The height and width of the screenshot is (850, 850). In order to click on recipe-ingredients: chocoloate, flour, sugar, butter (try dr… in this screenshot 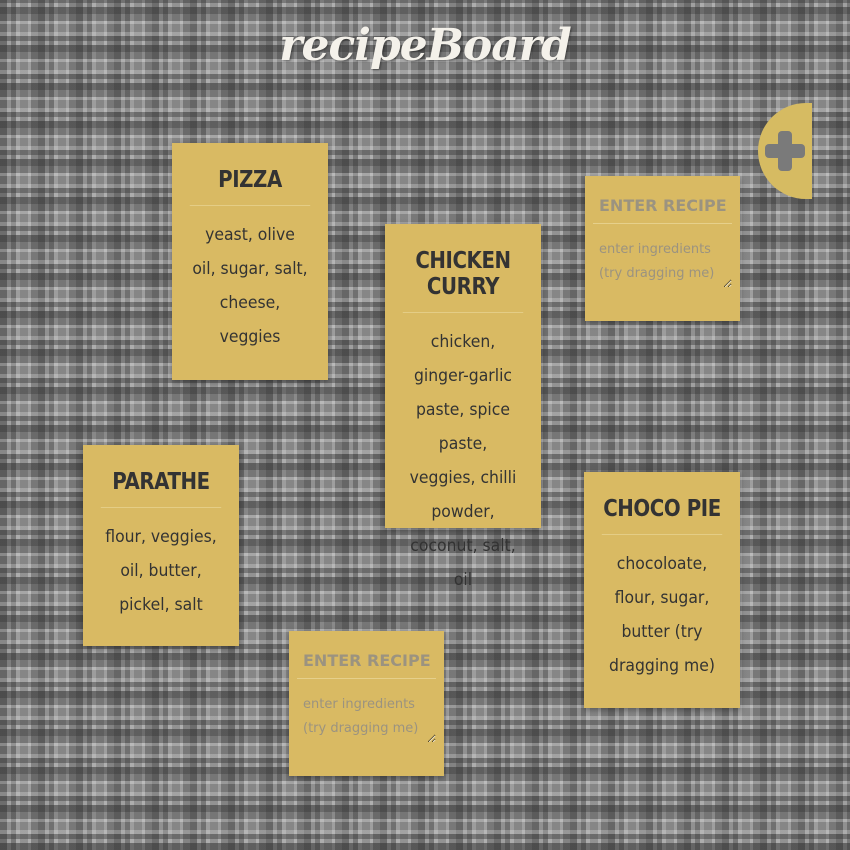, I will do `click(662, 615)`.